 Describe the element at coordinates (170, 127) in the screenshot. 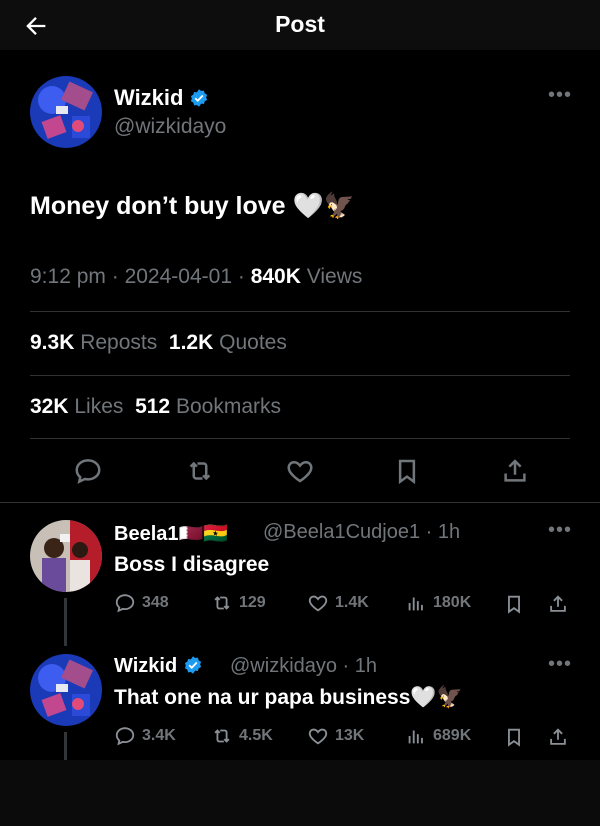

I see `author-handle: @wizkidayo` at that location.